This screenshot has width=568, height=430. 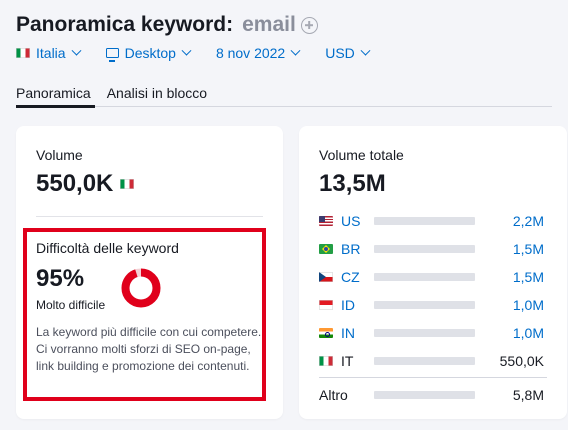 What do you see at coordinates (125, 24) in the screenshot?
I see `page-title: Panoramica keyword:` at bounding box center [125, 24].